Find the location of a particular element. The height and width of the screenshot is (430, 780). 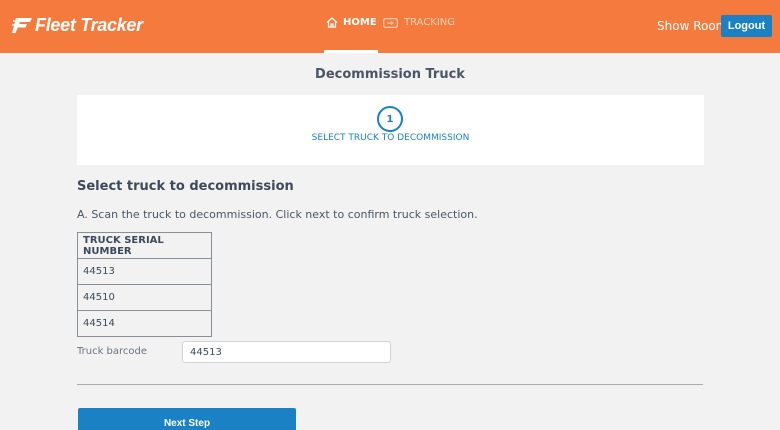

nav-home: HOME is located at coordinates (351, 26).